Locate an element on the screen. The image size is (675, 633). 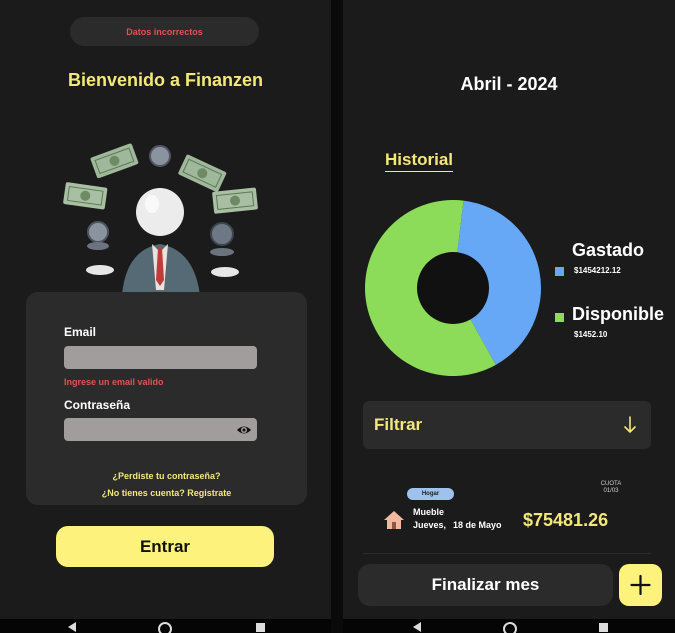
filter-button: Filtrar is located at coordinates (507, 425).